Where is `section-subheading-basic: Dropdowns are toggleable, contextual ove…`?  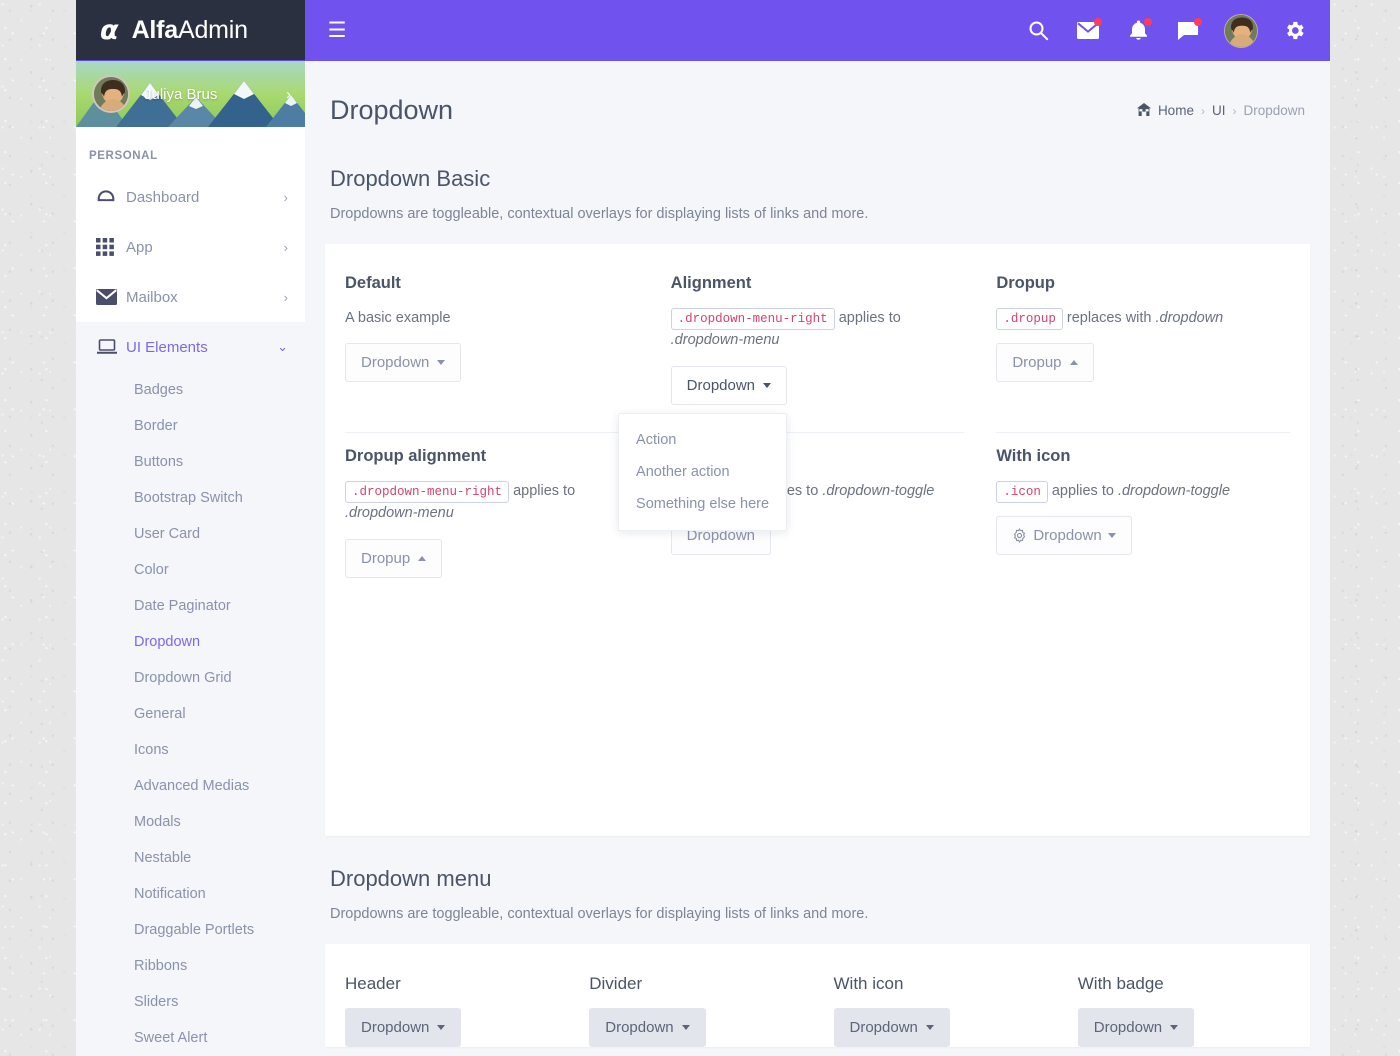
section-subheading-basic: Dropdowns are toggleable, contextual ove… is located at coordinates (599, 214).